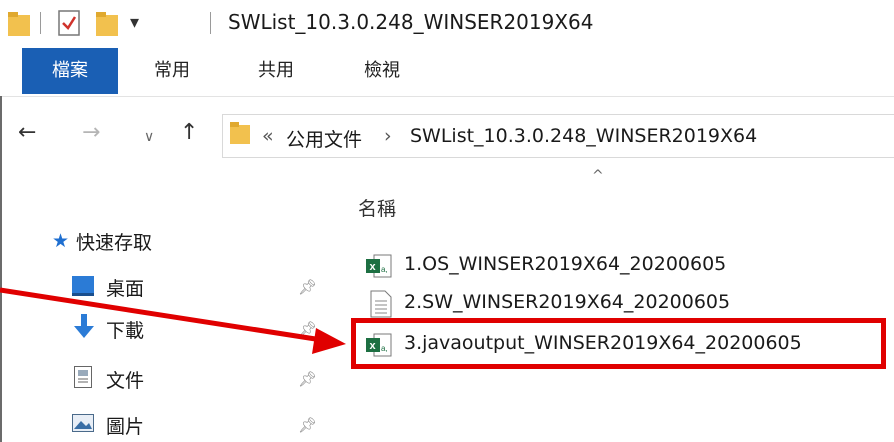 The image size is (894, 442). What do you see at coordinates (411, 22) in the screenshot?
I see `window-title: SWList_10.3.0.248_WINSER2019X64` at bounding box center [411, 22].